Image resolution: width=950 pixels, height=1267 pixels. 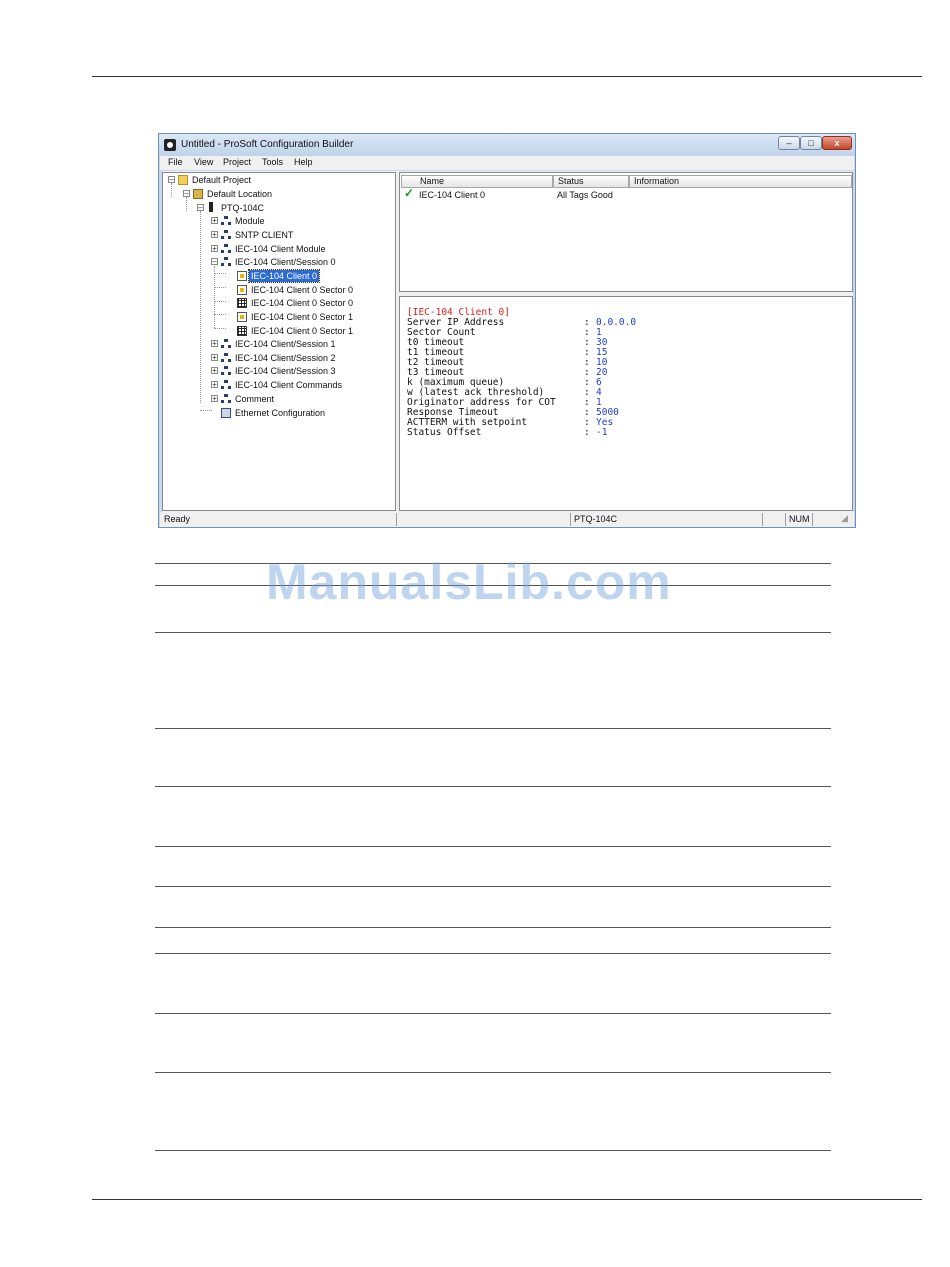 What do you see at coordinates (302, 317) in the screenshot?
I see `tree-item-client-0-sector-1-config: IEC-104 Client 0 Sector 1` at bounding box center [302, 317].